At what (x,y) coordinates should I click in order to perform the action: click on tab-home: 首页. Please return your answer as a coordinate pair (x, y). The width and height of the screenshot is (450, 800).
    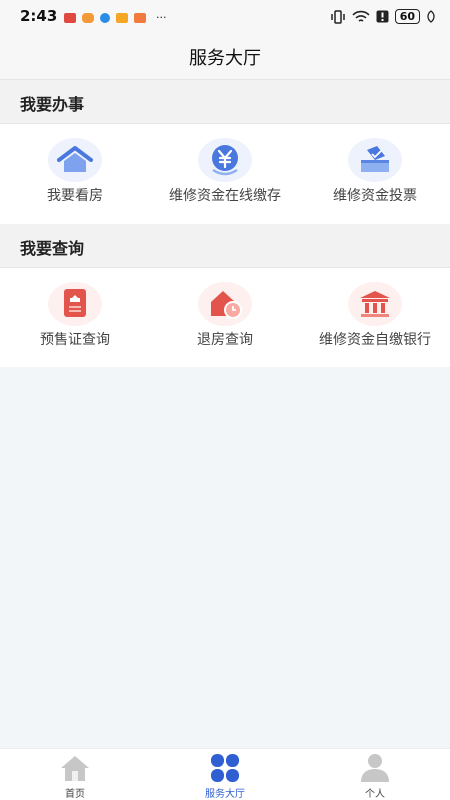
    Looking at the image, I should click on (75, 774).